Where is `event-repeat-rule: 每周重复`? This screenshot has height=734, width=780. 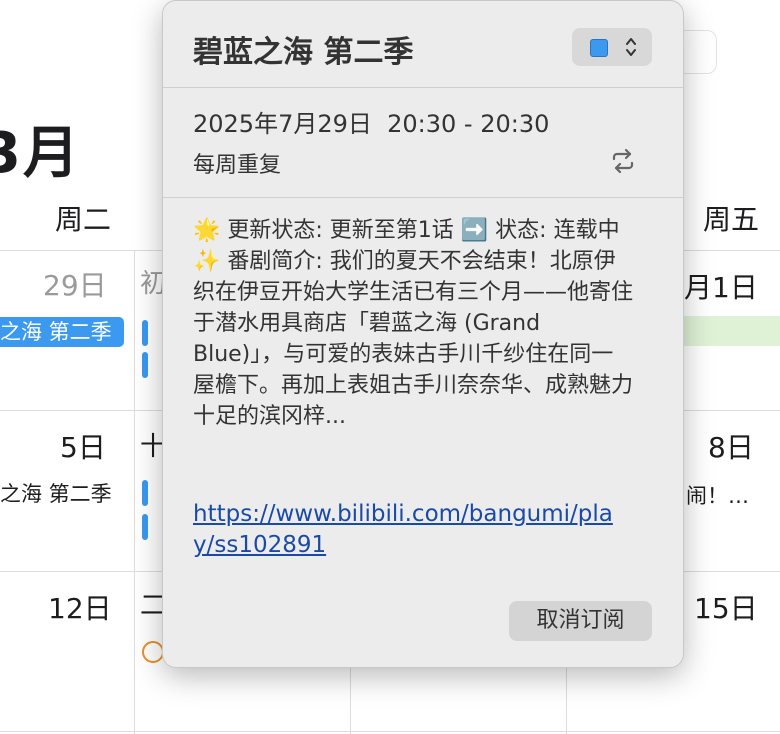 event-repeat-rule: 每周重复 is located at coordinates (237, 163).